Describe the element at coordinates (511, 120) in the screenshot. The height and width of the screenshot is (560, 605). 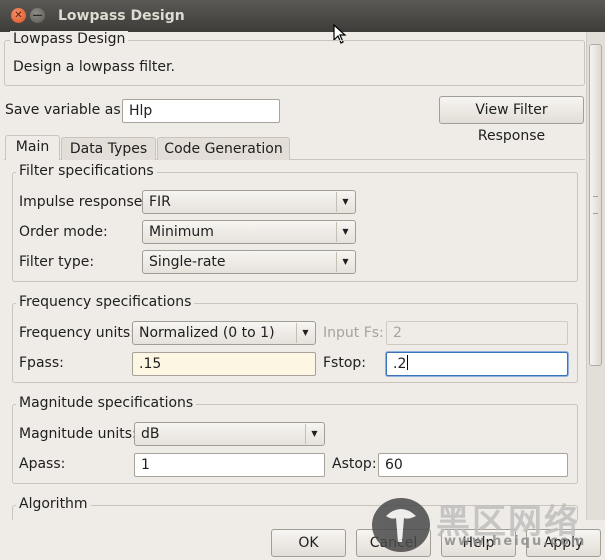
I see `view-filter-response-button: View Filter Response` at that location.